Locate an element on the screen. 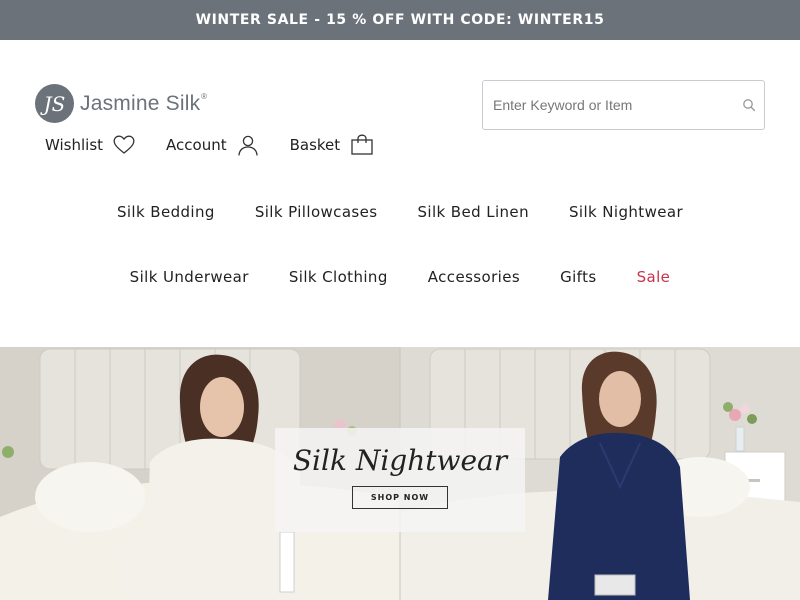  wishlist-label: Wishlist is located at coordinates (74, 145).